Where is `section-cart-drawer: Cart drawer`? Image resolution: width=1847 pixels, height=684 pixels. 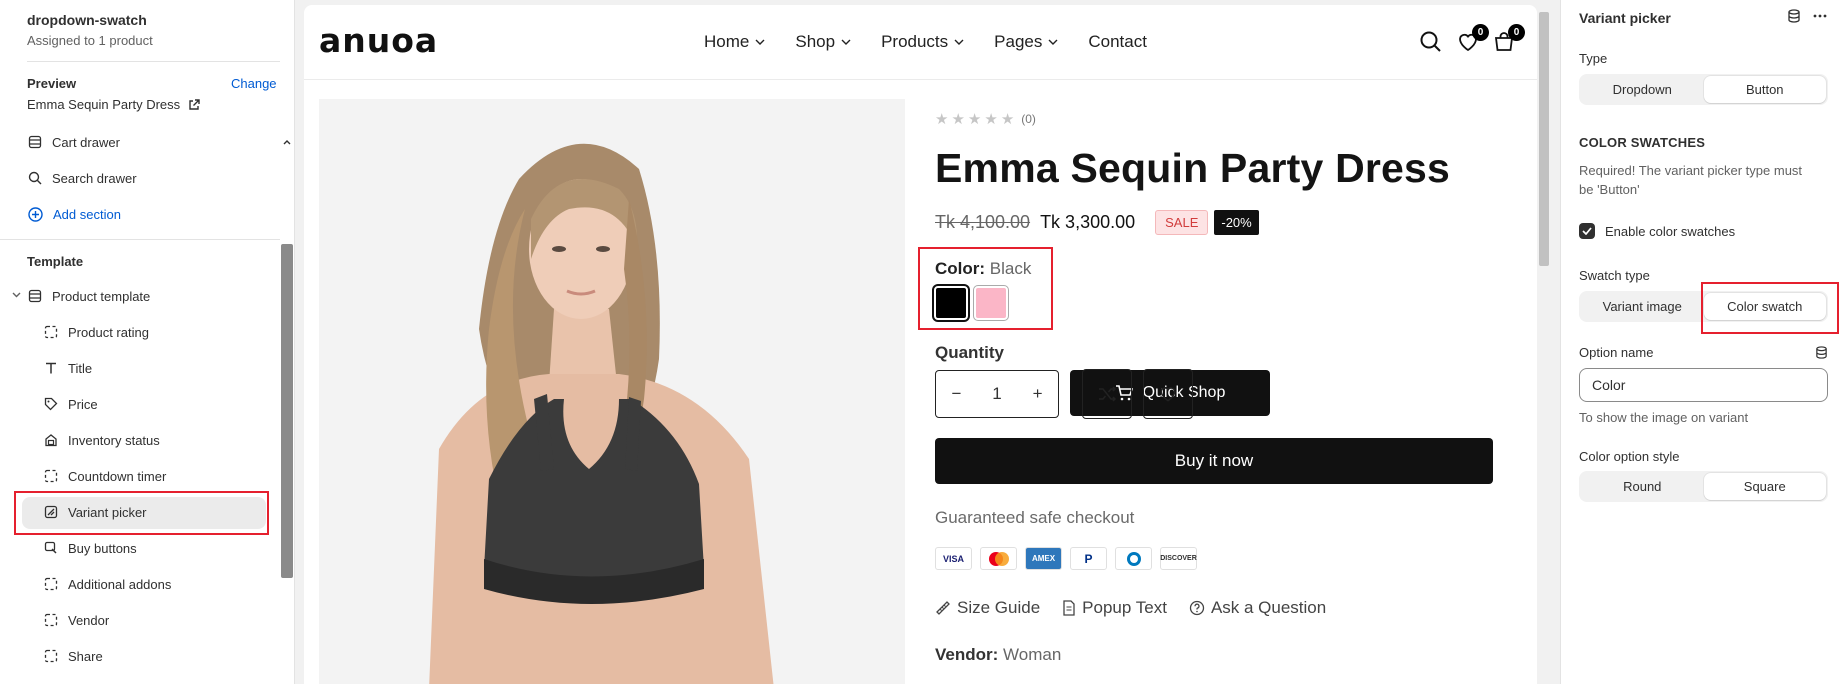 section-cart-drawer: Cart drawer is located at coordinates (74, 142).